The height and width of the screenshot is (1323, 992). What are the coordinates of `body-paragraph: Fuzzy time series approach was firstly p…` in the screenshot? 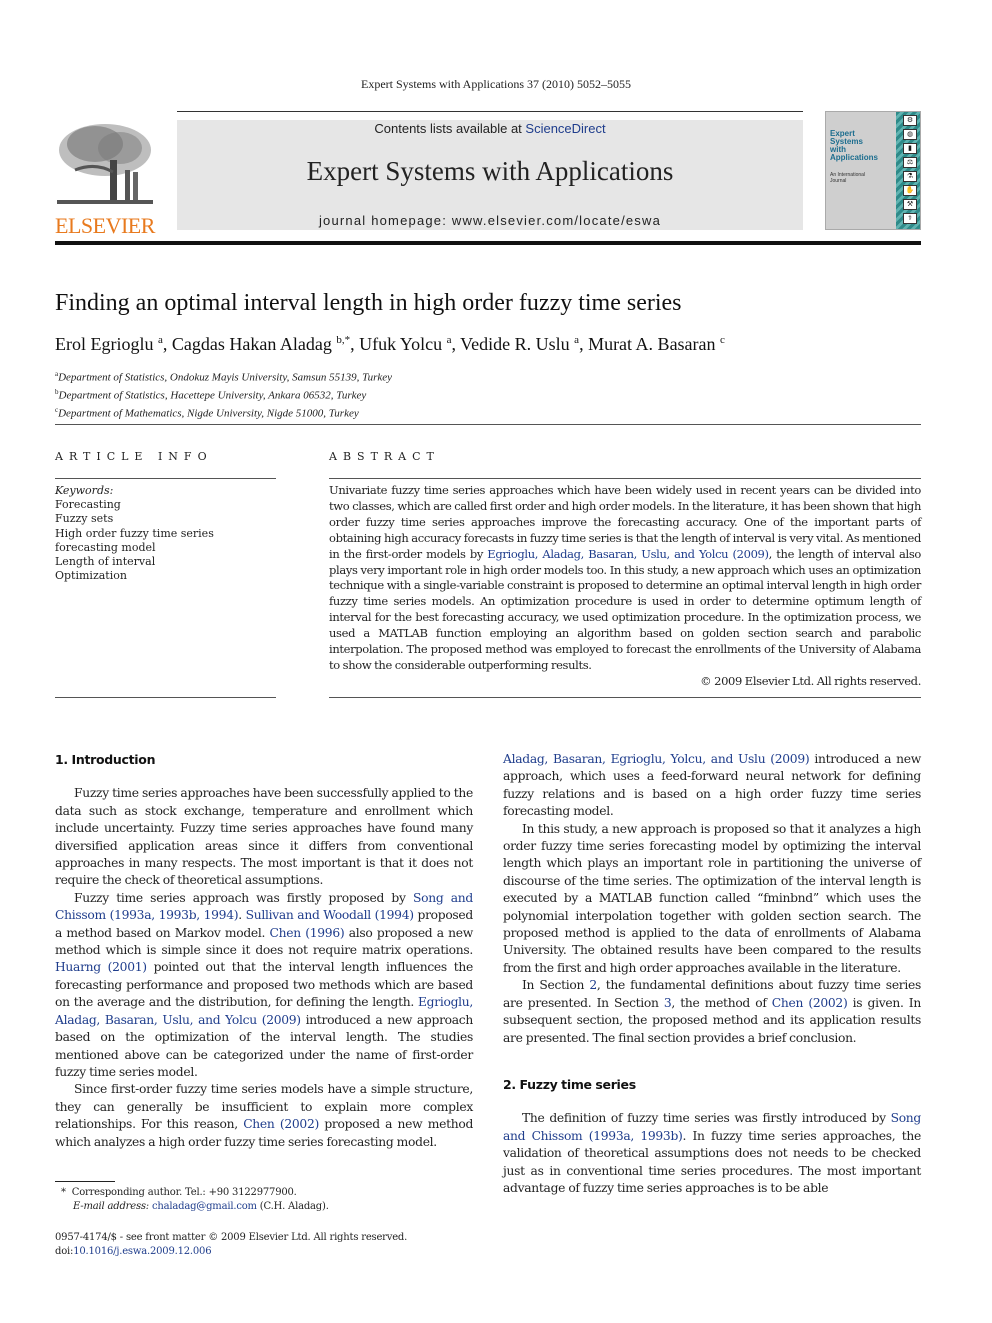 It's located at (264, 985).